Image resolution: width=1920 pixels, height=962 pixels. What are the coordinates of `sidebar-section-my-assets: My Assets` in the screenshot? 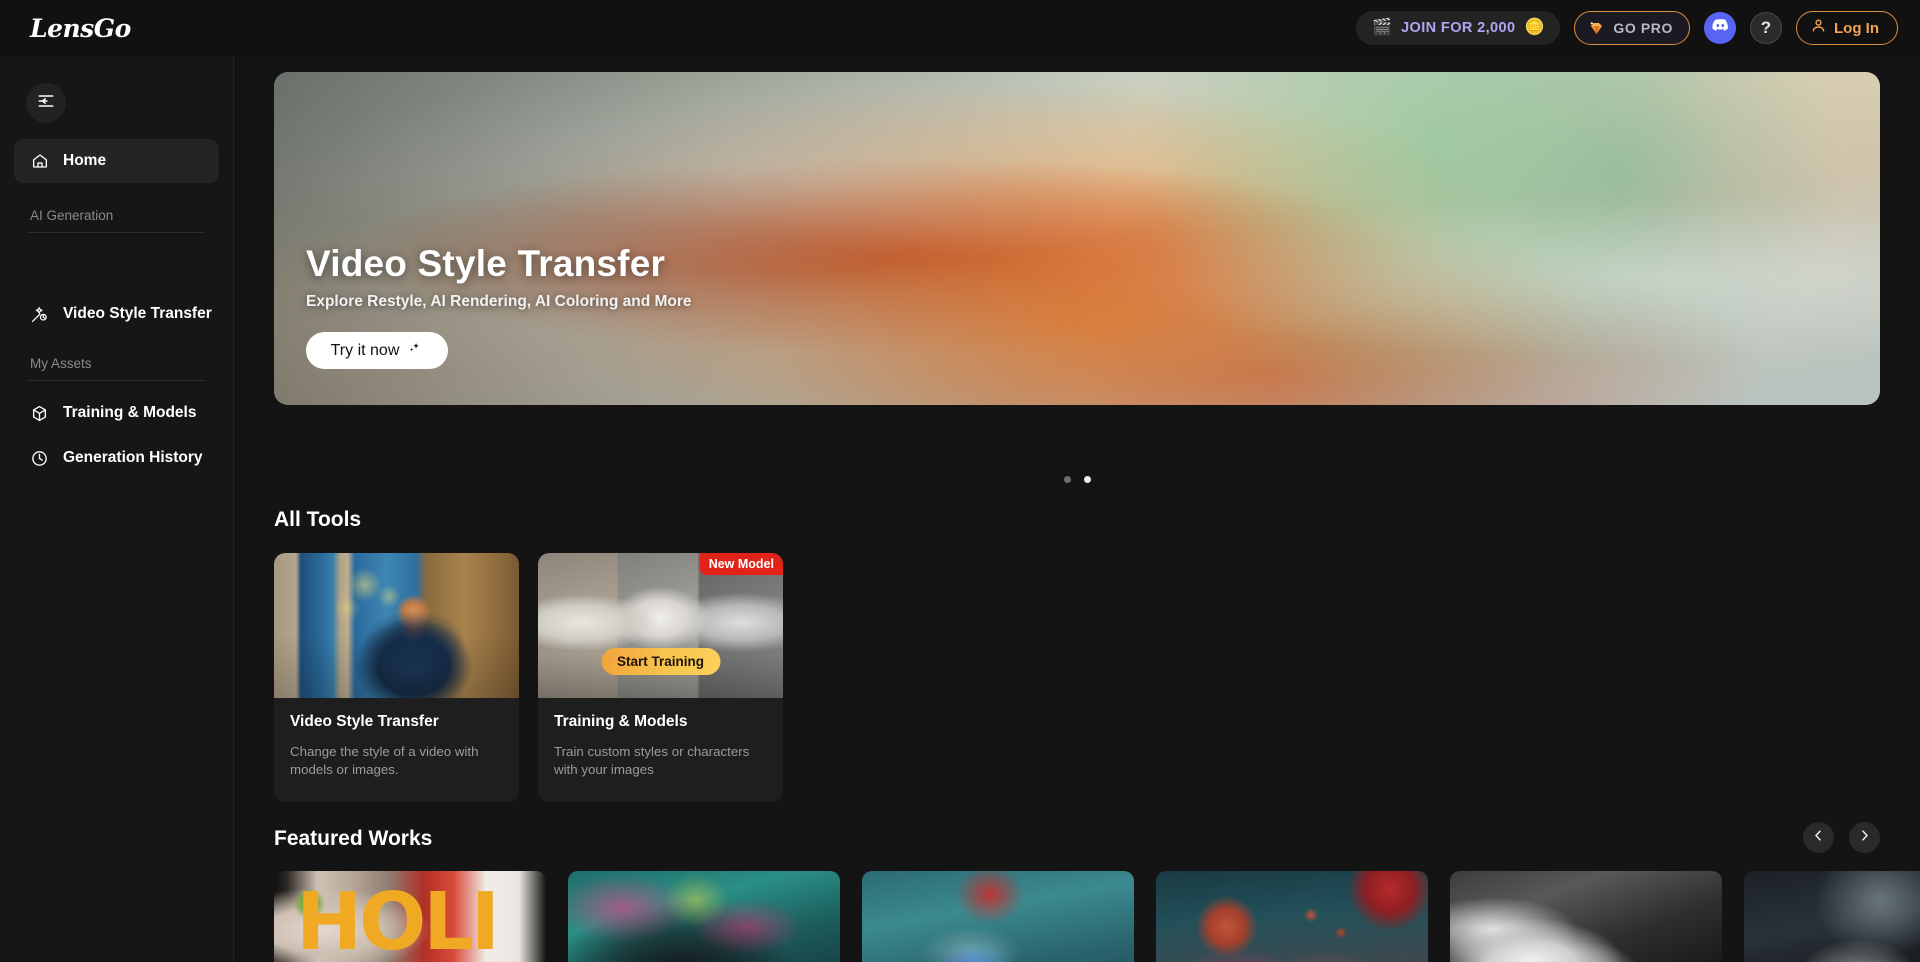 It's located at (61, 363).